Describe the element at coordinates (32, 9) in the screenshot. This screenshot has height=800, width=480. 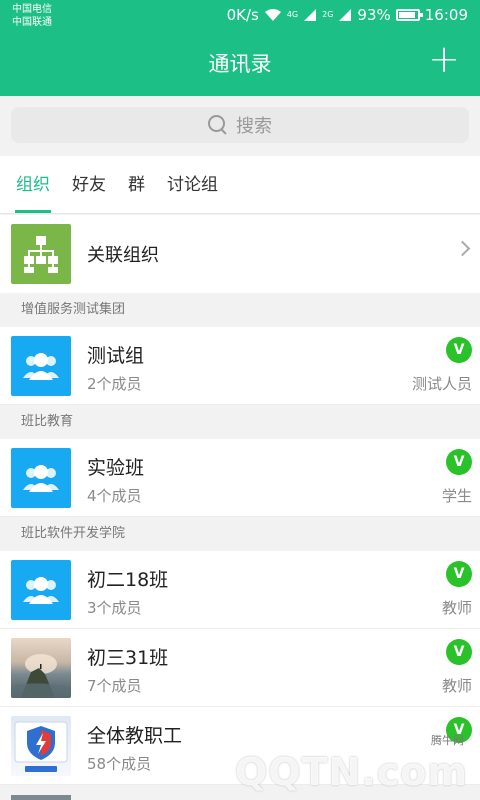
I see `carrier-1: 中国电信` at that location.